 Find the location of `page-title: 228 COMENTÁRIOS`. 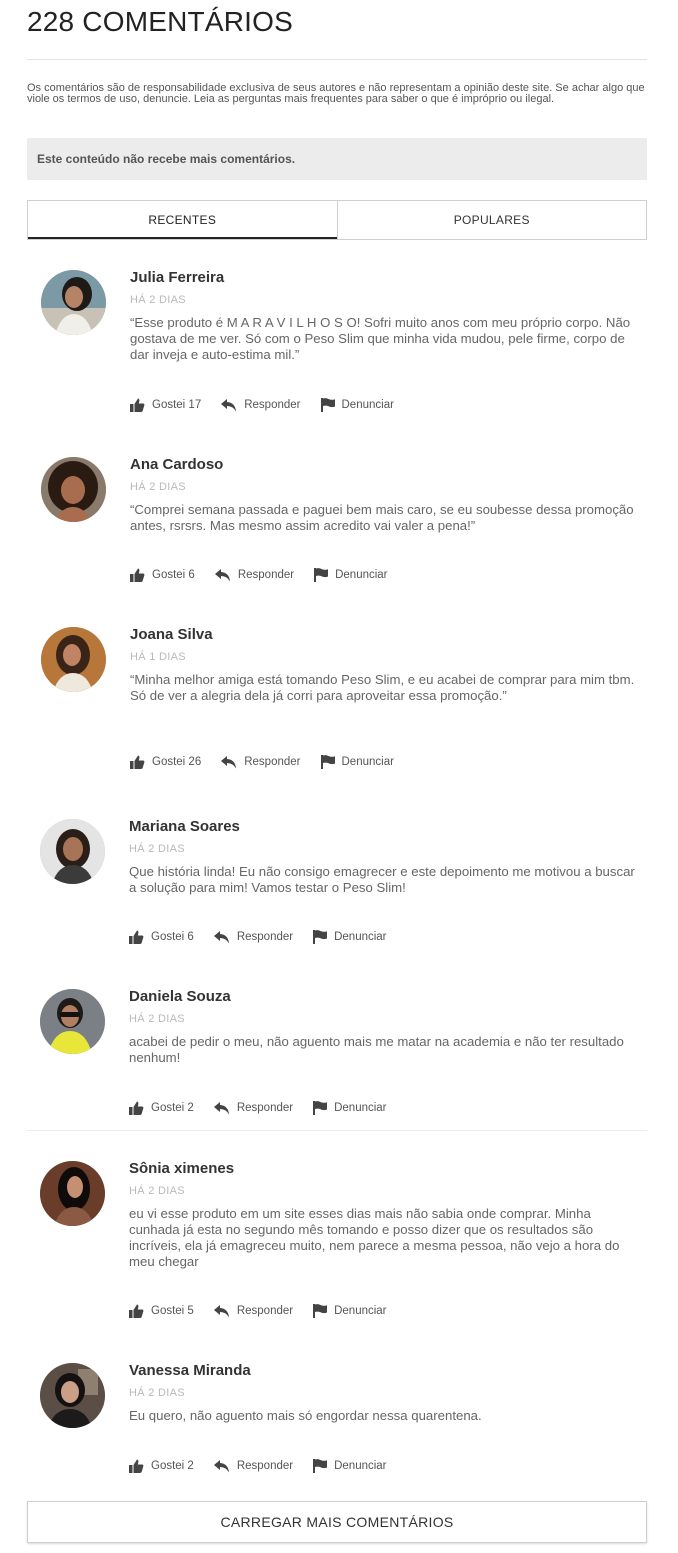

page-title: 228 COMENTÁRIOS is located at coordinates (160, 21).